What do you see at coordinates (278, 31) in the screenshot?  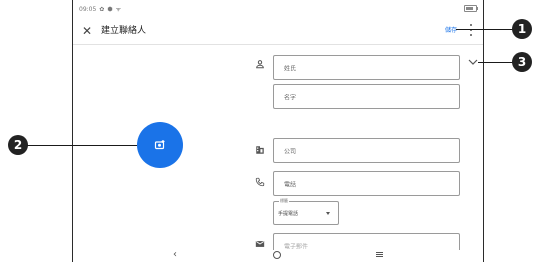 I see `app-bar: ✕ 建立聯絡人 儲存` at bounding box center [278, 31].